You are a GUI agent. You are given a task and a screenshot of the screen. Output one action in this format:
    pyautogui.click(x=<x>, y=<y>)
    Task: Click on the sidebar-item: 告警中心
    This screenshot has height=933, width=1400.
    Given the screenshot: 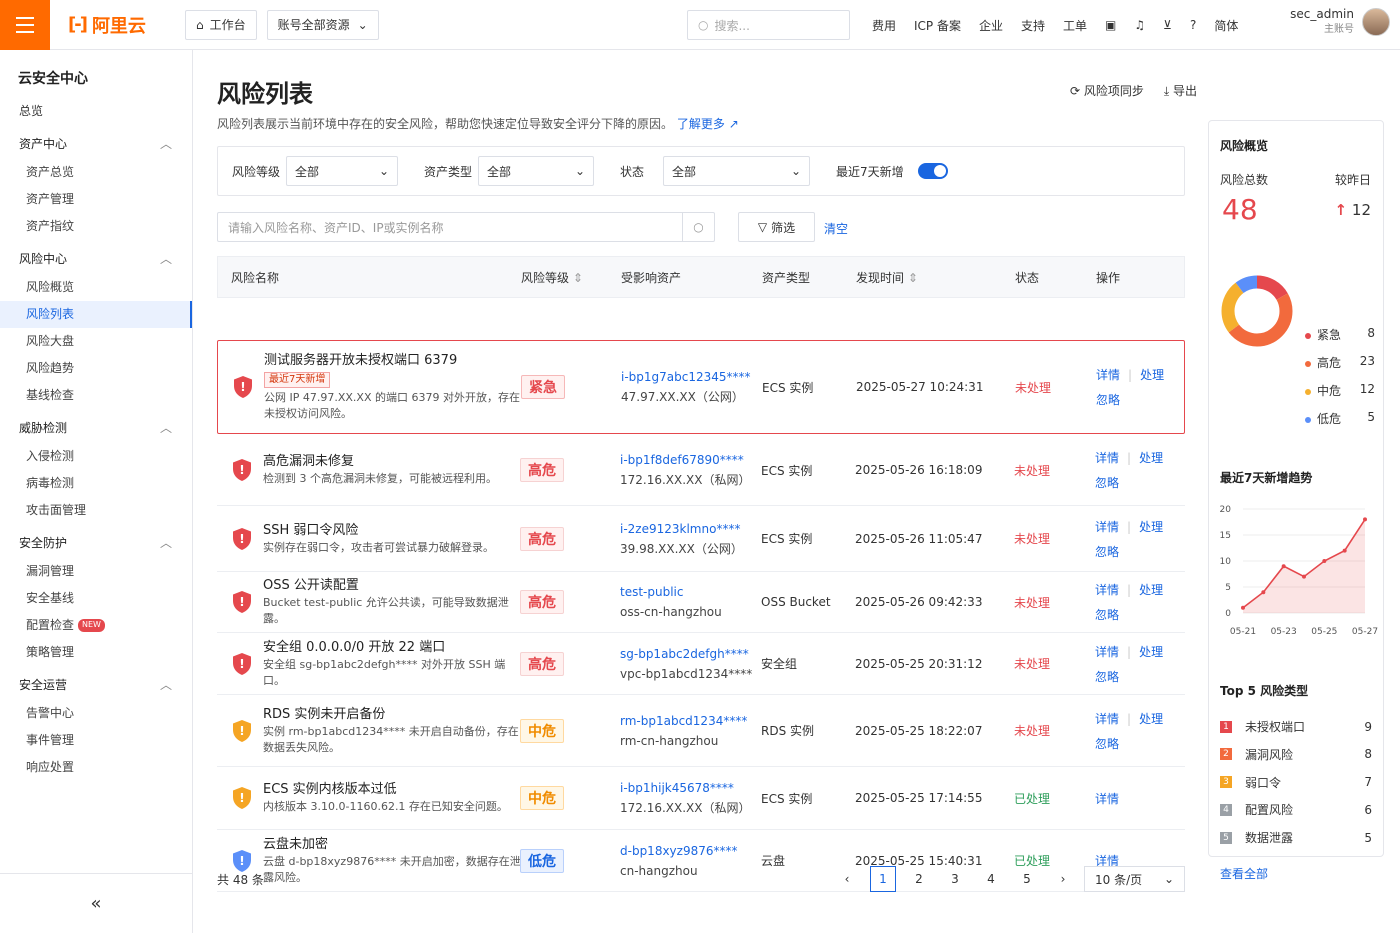 What is the action you would take?
    pyautogui.click(x=96, y=713)
    